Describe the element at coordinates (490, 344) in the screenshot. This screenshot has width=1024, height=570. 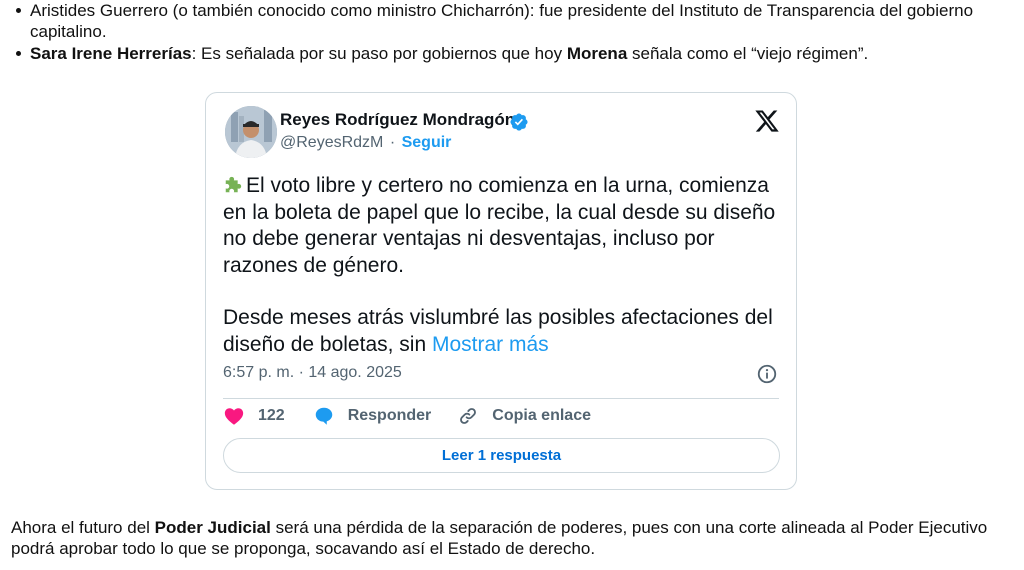
I see `show-more-link: Mostrar más` at that location.